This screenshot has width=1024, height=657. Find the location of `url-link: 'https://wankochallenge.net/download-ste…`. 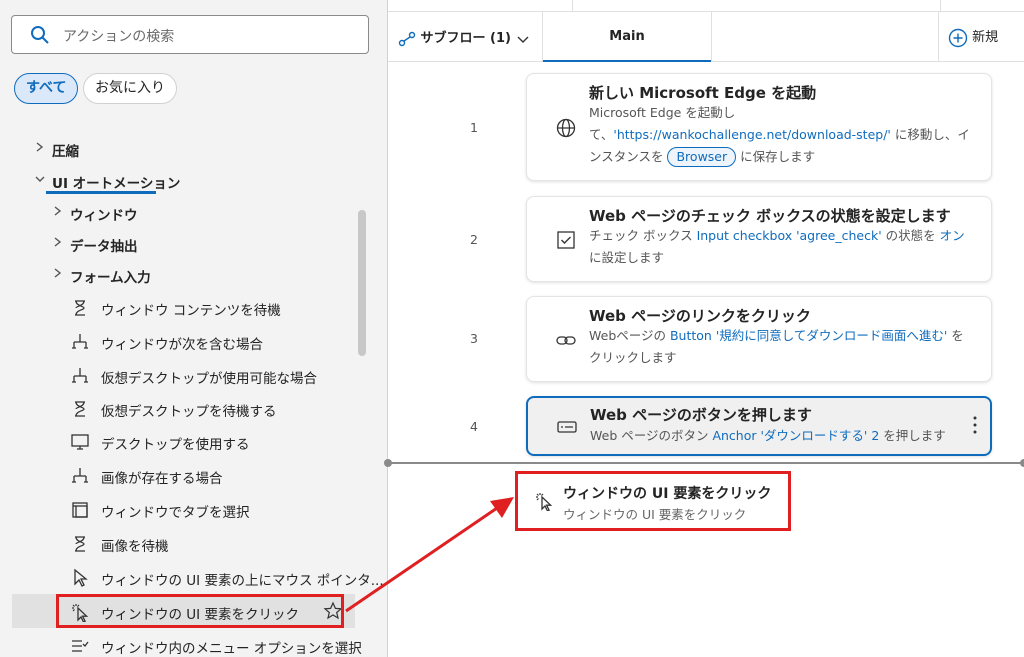

url-link: 'https://wankochallenge.net/download-ste… is located at coordinates (751, 134).